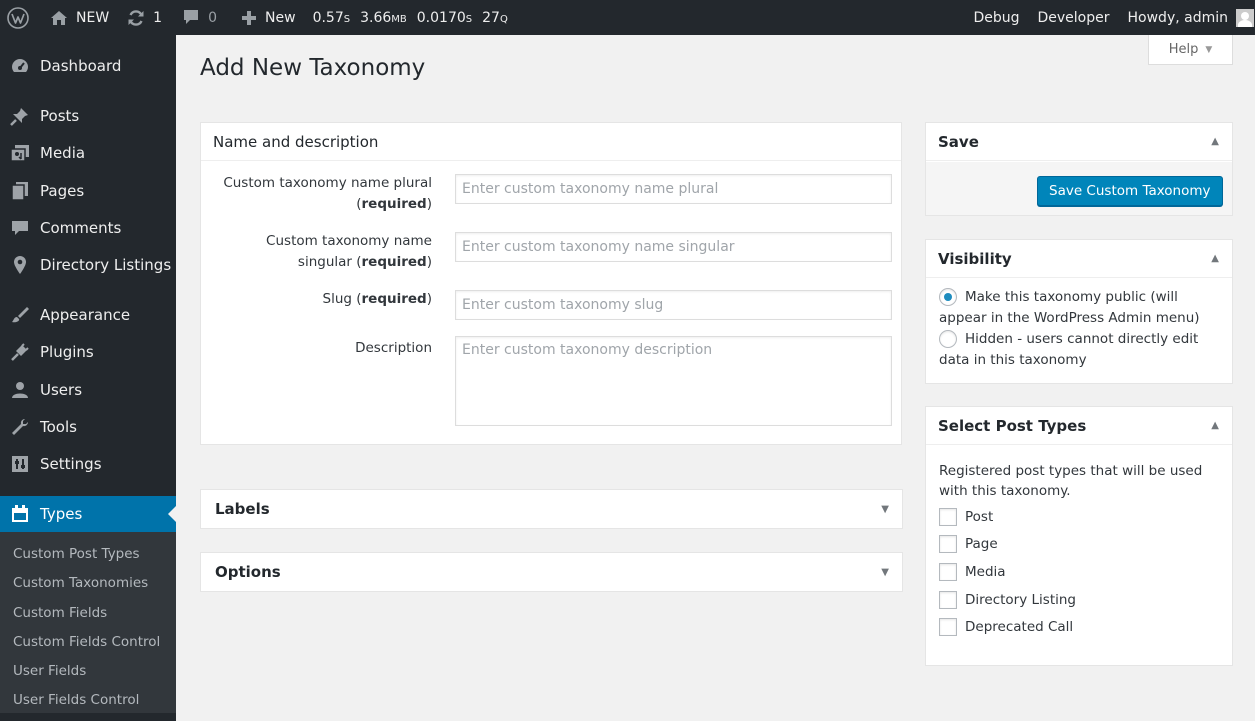  What do you see at coordinates (136, 18) in the screenshot?
I see `updates-icon` at bounding box center [136, 18].